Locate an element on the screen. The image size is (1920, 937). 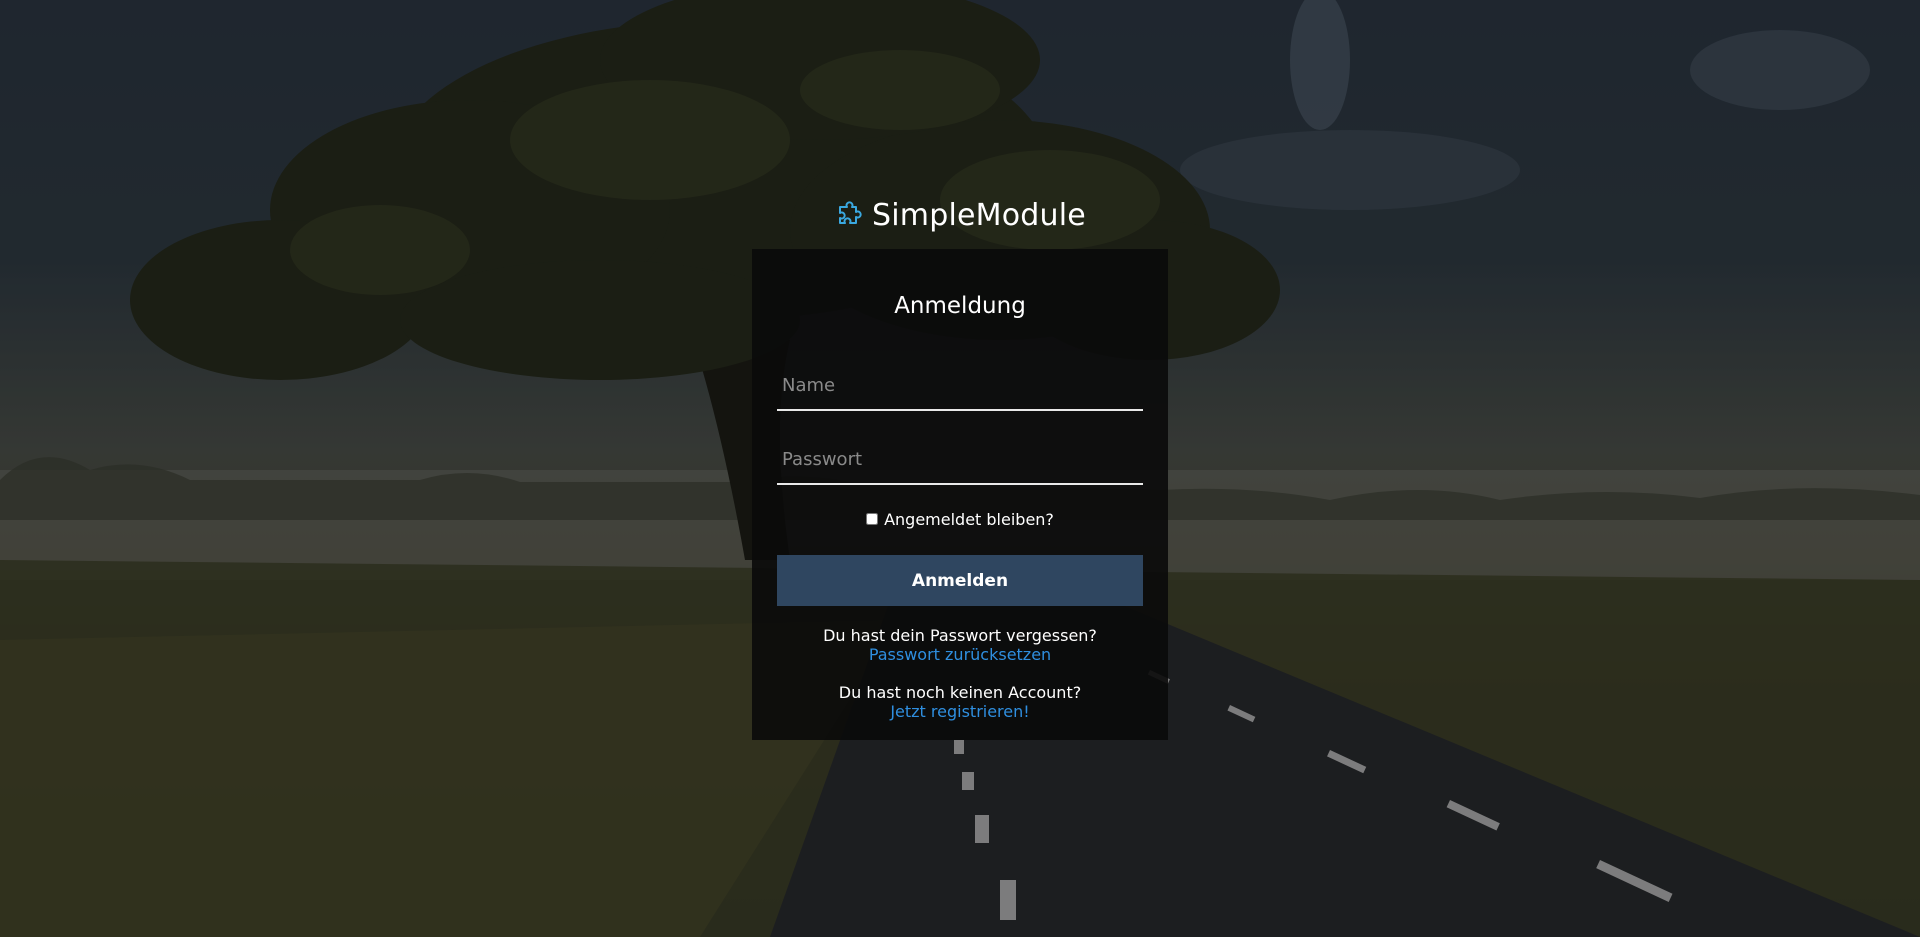
register-link: Jetzt registrieren! is located at coordinates (959, 711).